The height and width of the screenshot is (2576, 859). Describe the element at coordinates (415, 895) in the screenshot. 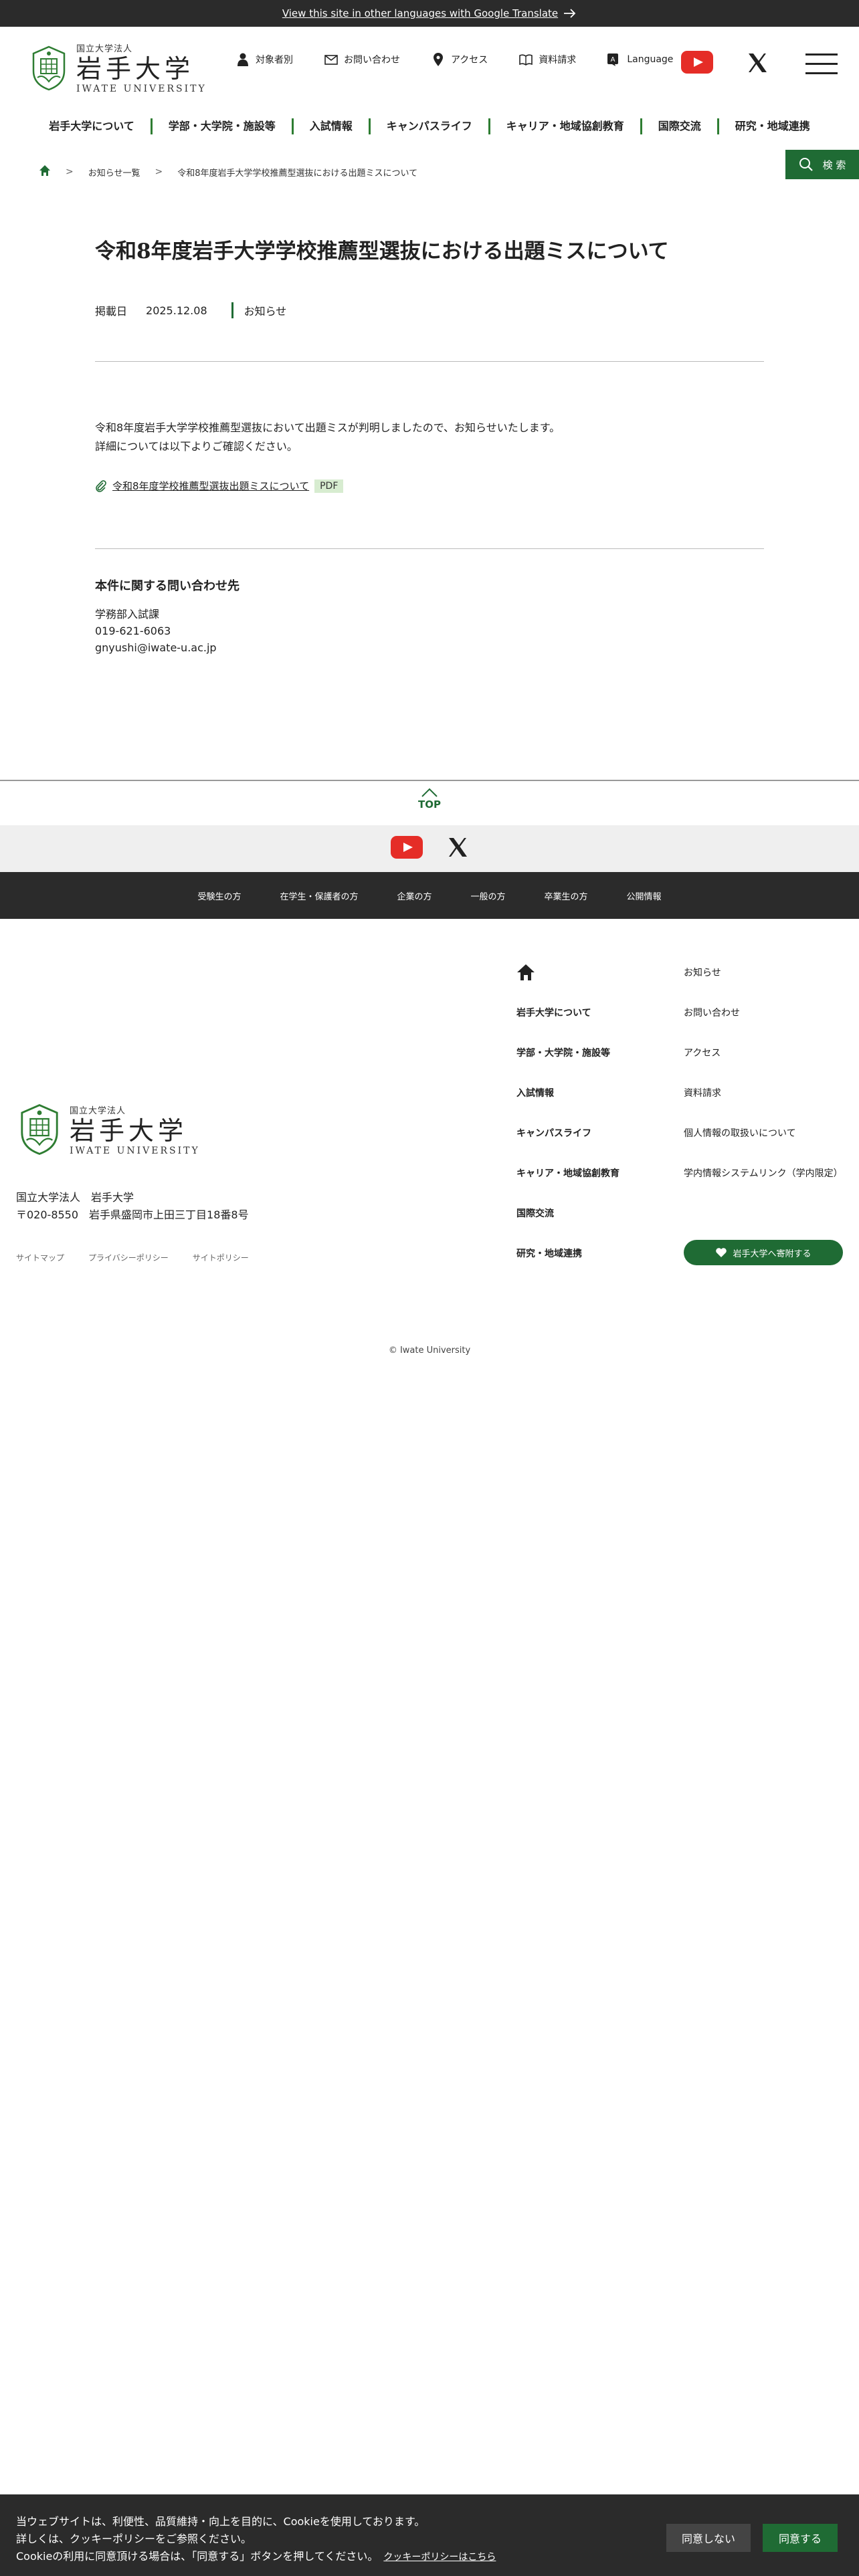

I see `target-nav-item: 企業の方` at that location.